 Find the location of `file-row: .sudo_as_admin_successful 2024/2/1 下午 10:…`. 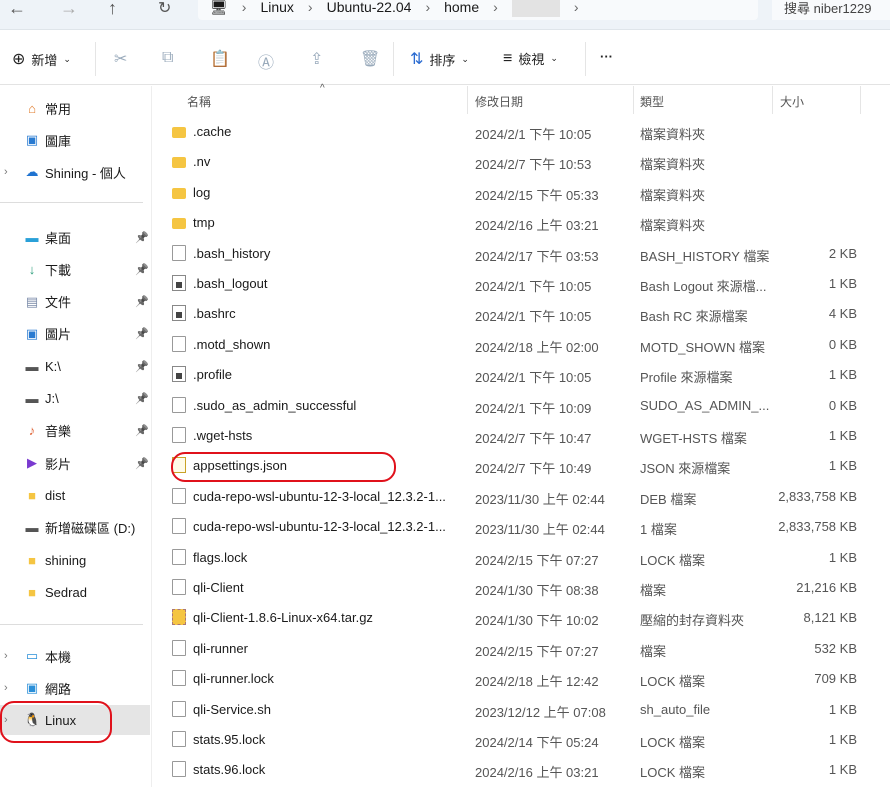

file-row: .sudo_as_admin_successful 2024/2/1 下午 10:… is located at coordinates (510, 406).